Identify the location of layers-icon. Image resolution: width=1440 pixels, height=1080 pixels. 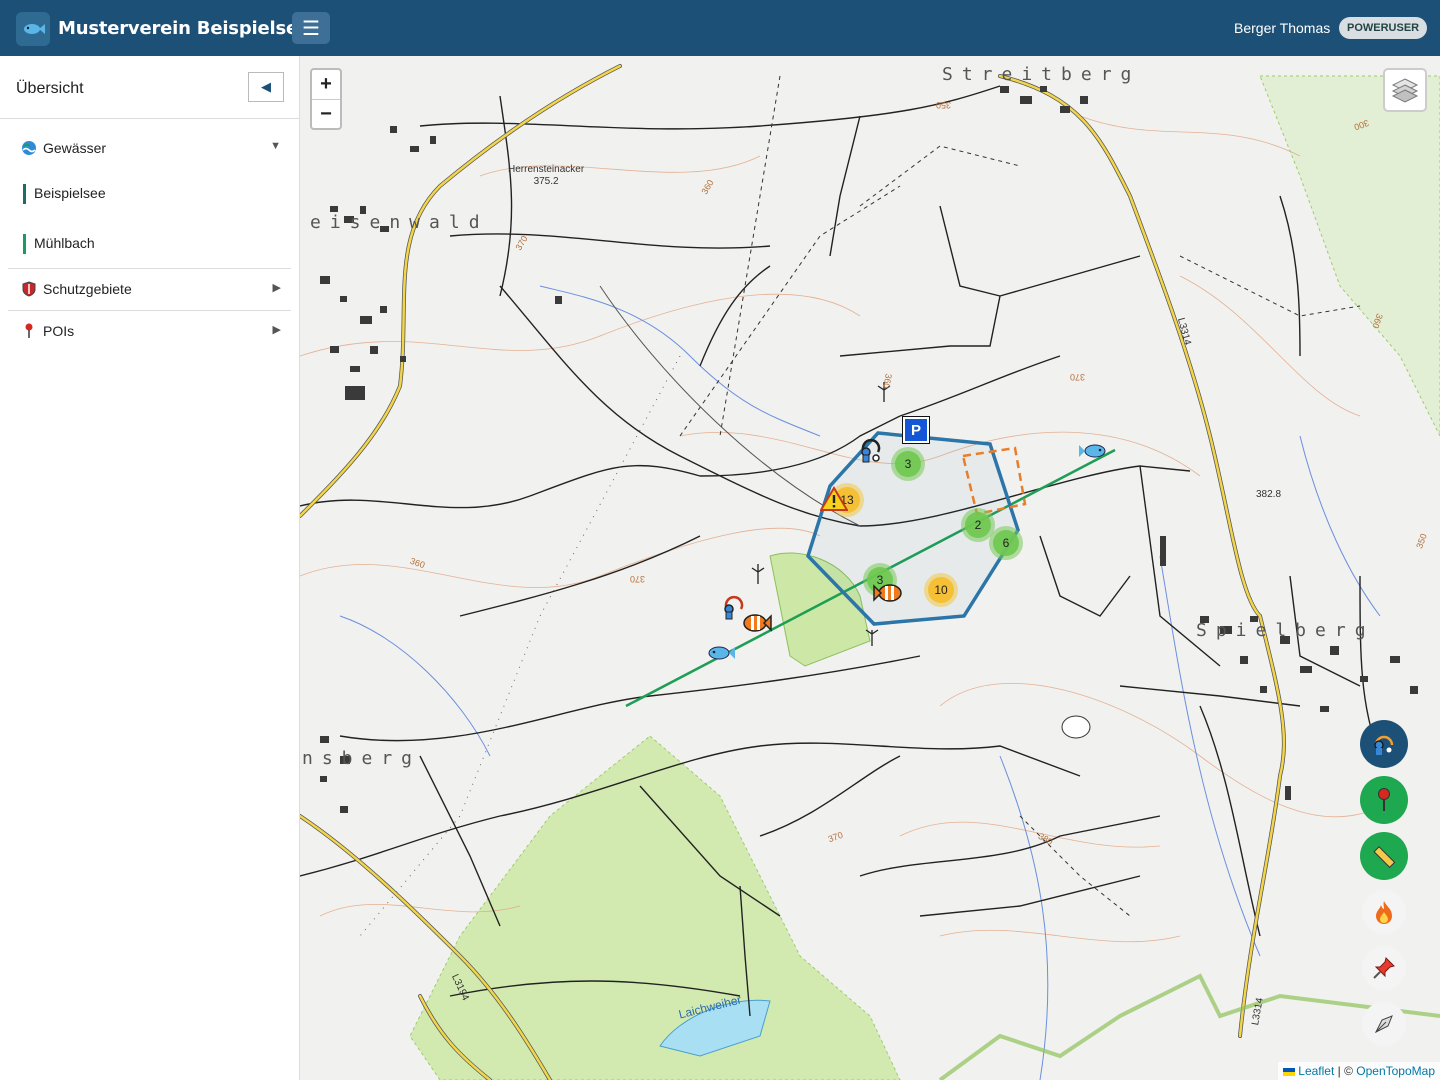
(1405, 90).